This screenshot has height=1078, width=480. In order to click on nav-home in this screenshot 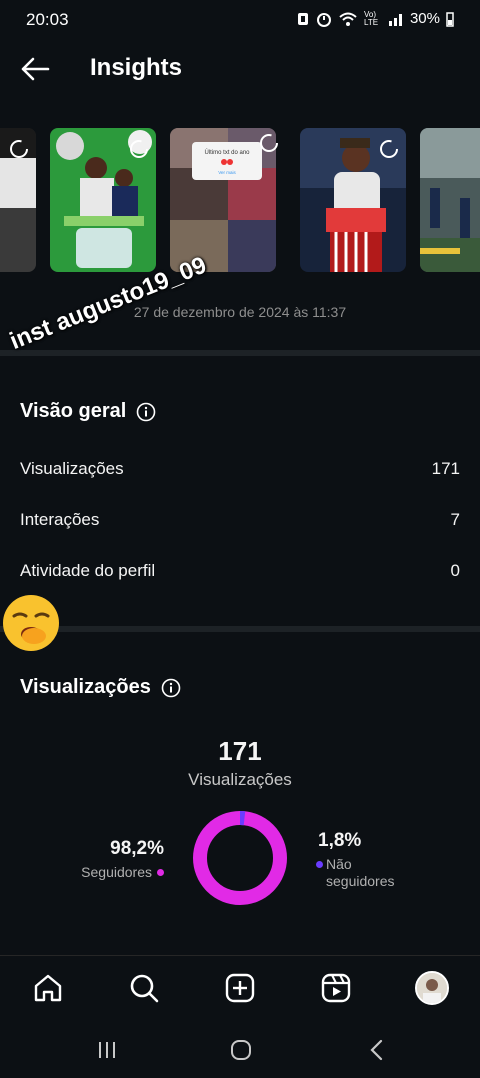, I will do `click(48, 988)`.